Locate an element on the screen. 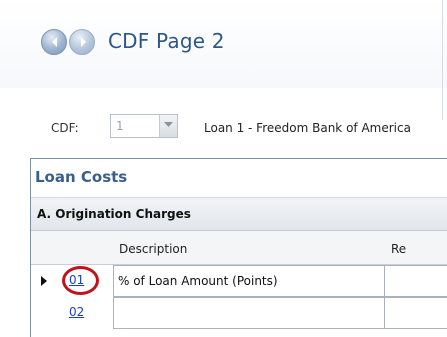 Image resolution: width=447 pixels, height=337 pixels. page-title: CDF Page 2 is located at coordinates (166, 41).